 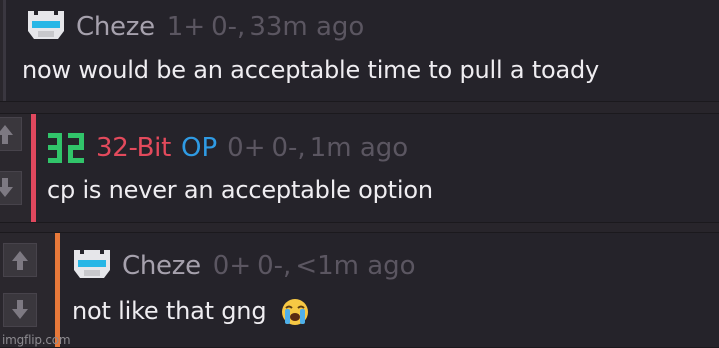 What do you see at coordinates (186, 27) in the screenshot?
I see `upvote-count: 1+` at bounding box center [186, 27].